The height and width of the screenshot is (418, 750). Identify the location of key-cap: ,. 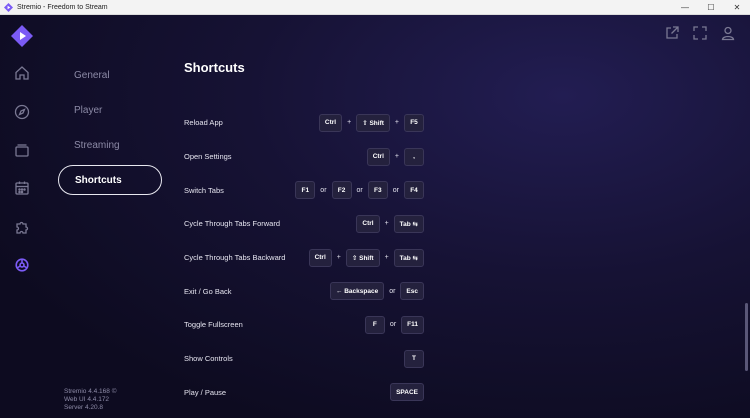
(414, 156).